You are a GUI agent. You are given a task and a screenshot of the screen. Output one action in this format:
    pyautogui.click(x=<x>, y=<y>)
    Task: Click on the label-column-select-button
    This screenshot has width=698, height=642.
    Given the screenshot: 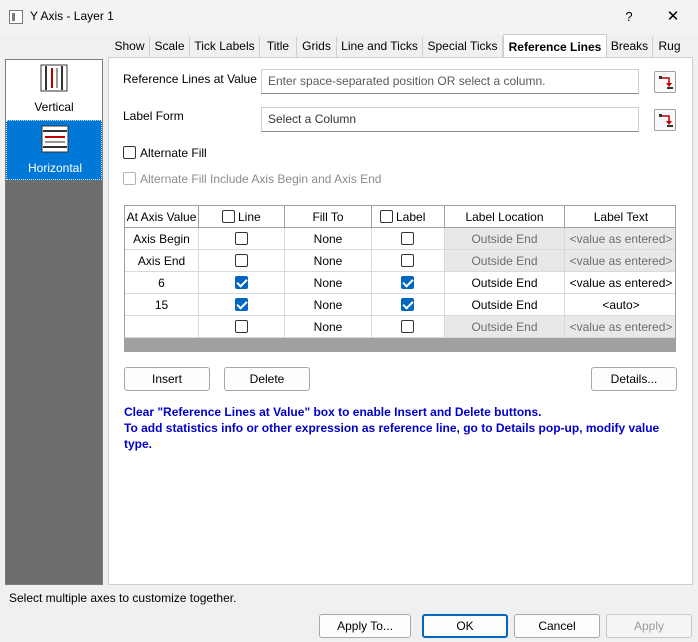 What is the action you would take?
    pyautogui.click(x=665, y=120)
    